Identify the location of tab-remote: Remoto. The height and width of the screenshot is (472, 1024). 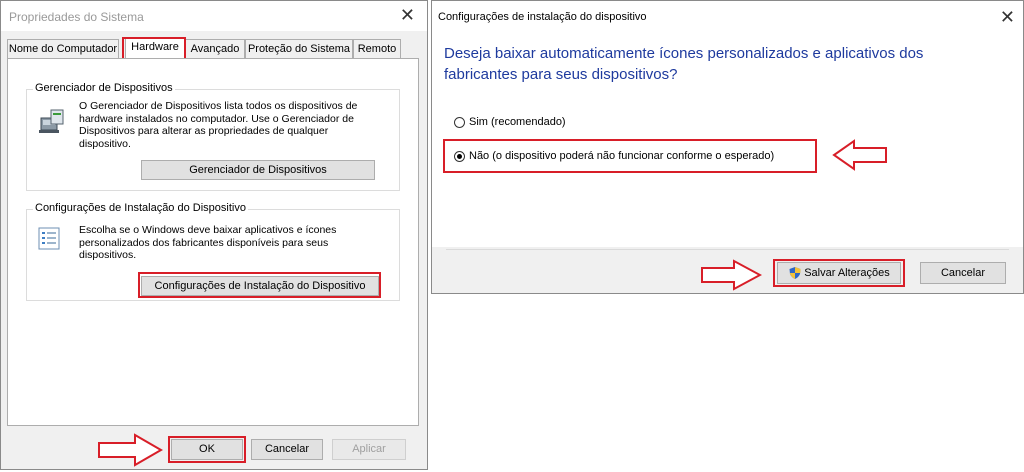
(377, 48).